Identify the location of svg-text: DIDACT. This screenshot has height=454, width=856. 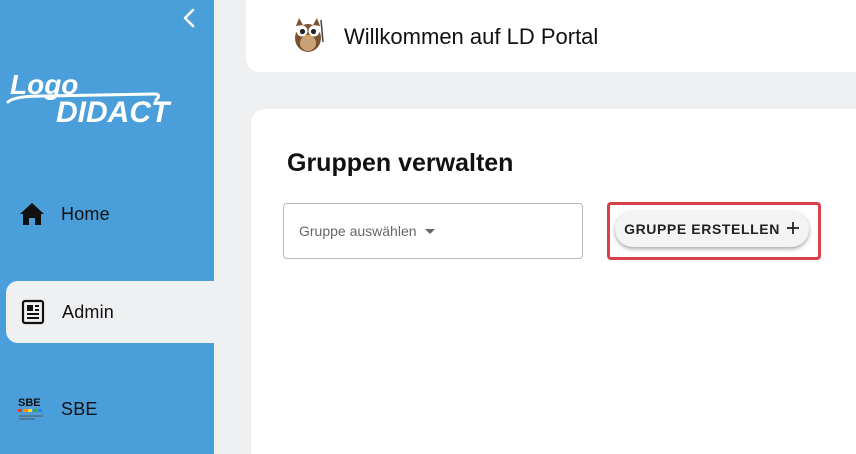
(114, 112).